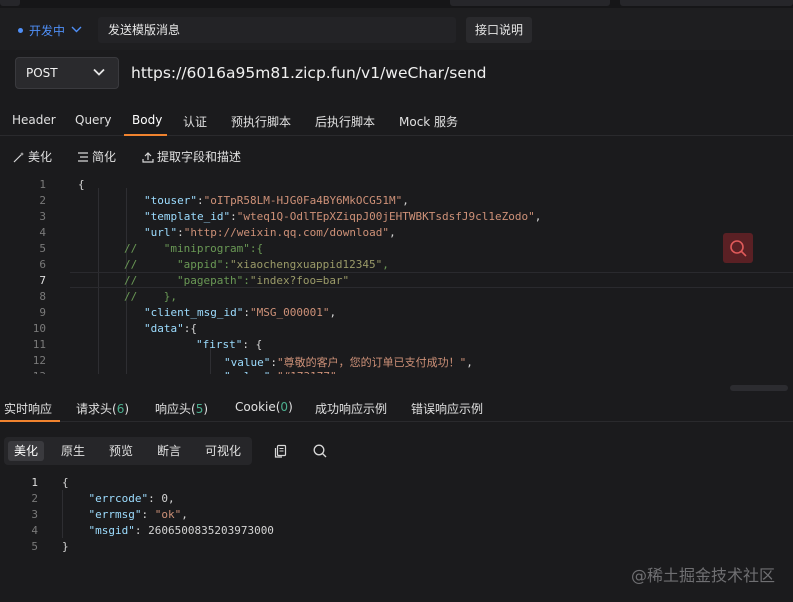 The width and height of the screenshot is (793, 602). What do you see at coordinates (431, 280) in the screenshot?
I see `current-line-highlight` at bounding box center [431, 280].